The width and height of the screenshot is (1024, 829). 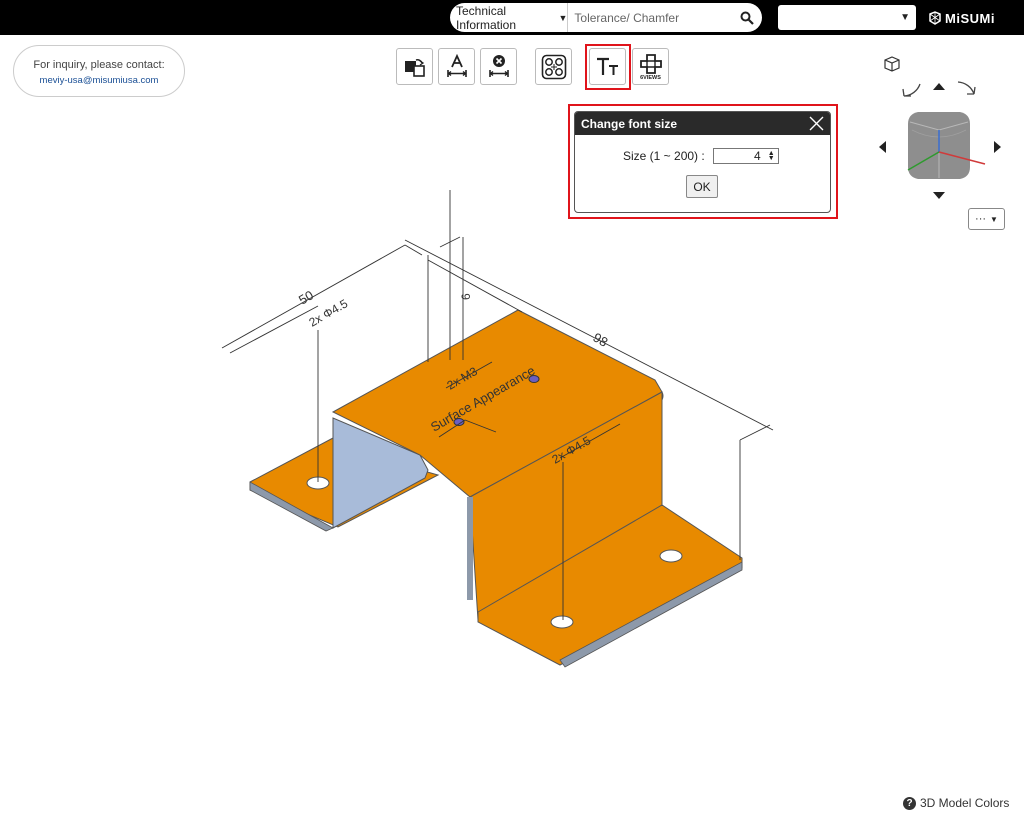 I want to click on view-rotate-icon, so click(x=414, y=67).